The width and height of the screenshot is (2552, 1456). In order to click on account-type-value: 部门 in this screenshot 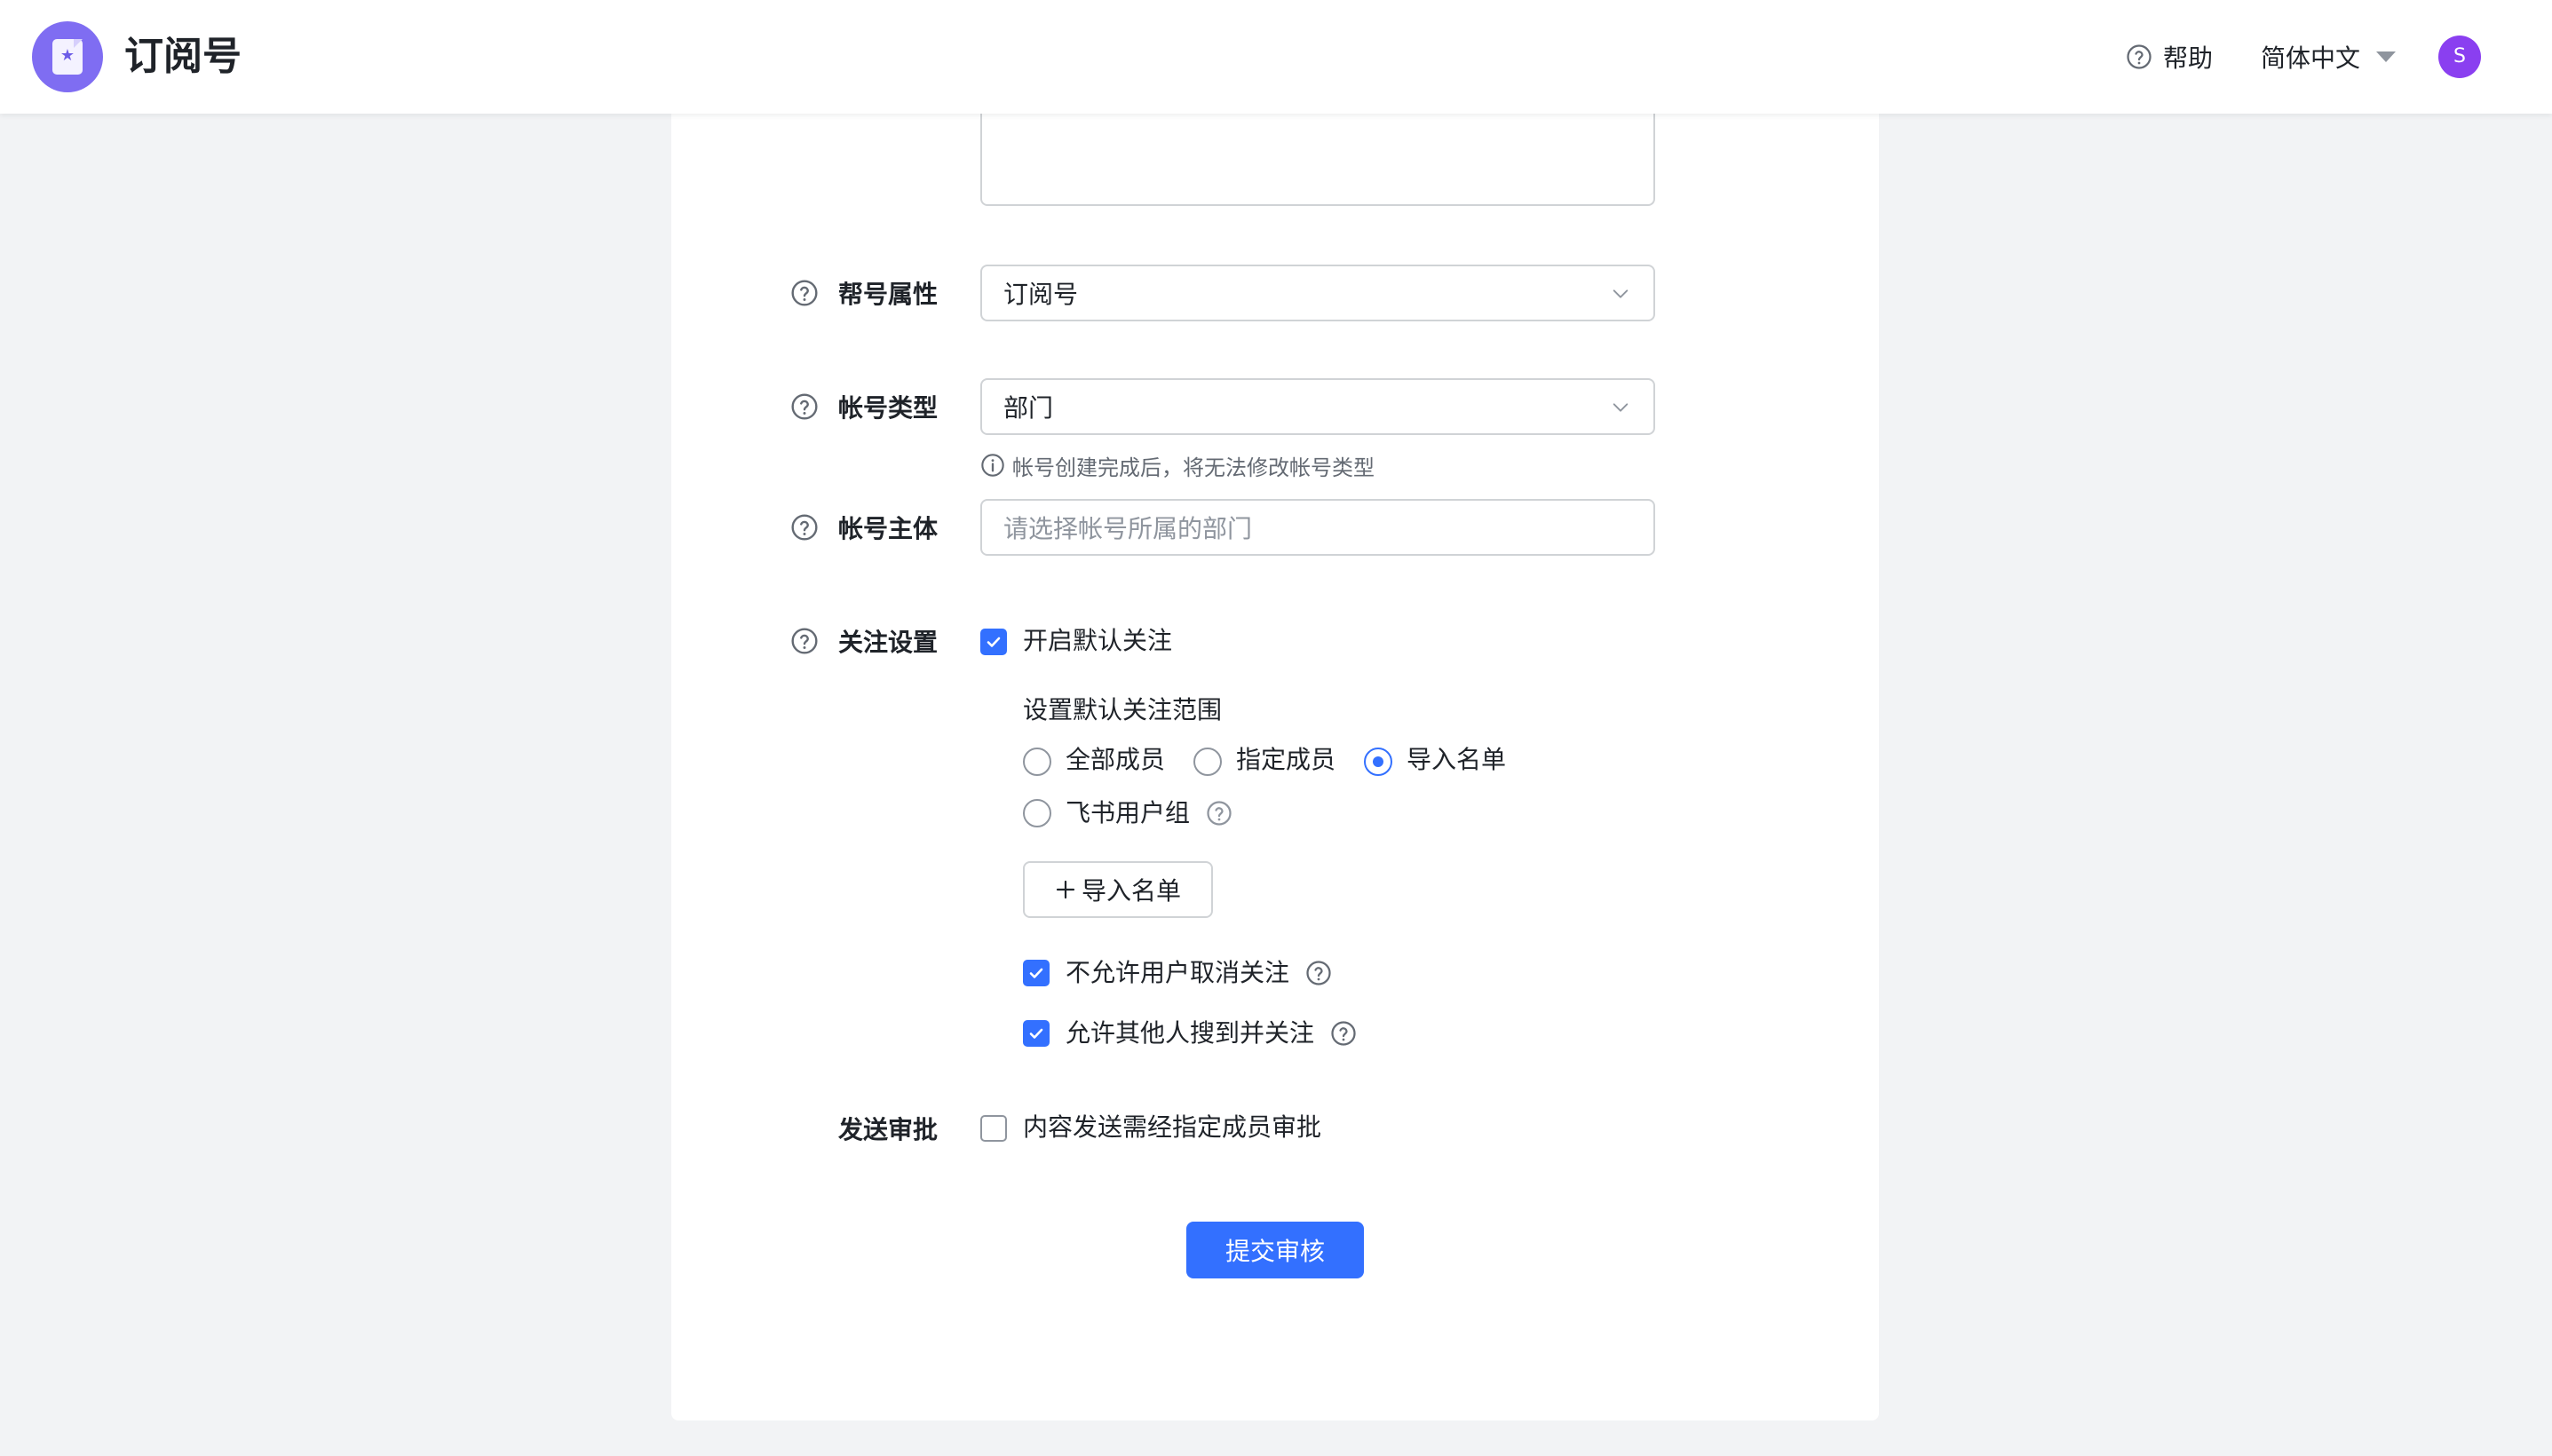, I will do `click(1028, 408)`.